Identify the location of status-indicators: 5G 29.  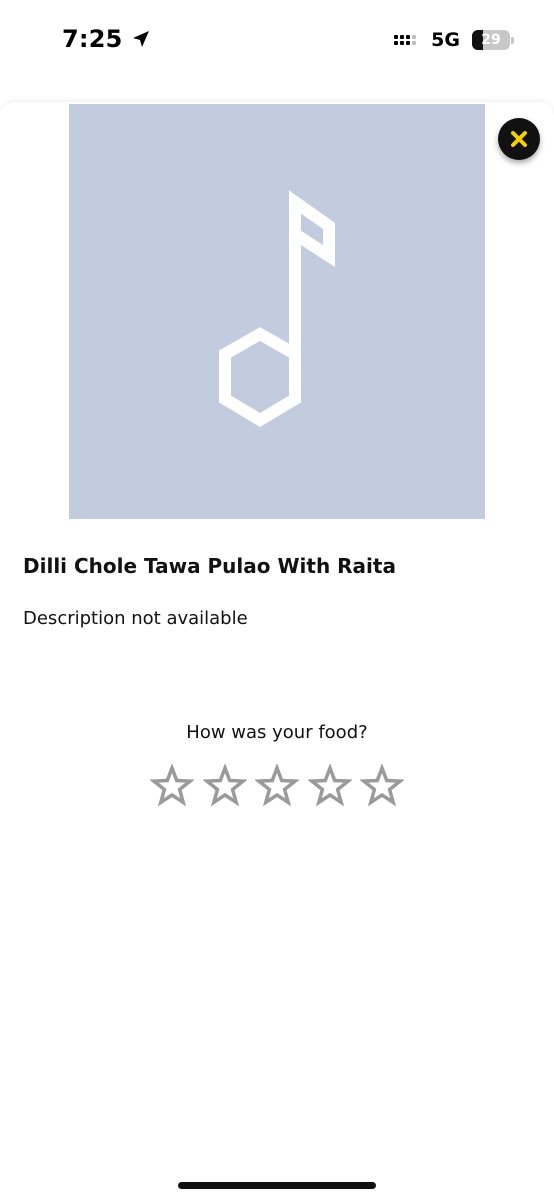
(453, 40).